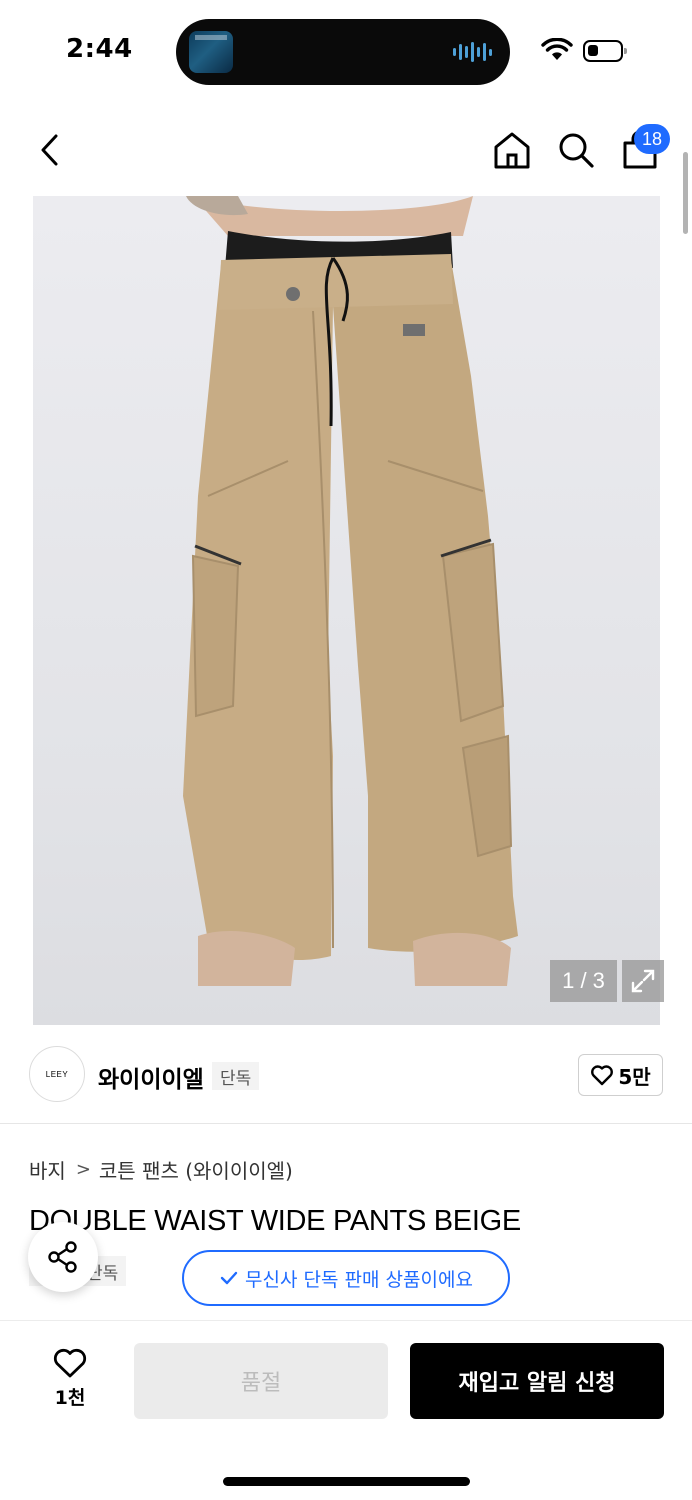 This screenshot has width=692, height=1500. I want to click on wifi-icon, so click(557, 49).